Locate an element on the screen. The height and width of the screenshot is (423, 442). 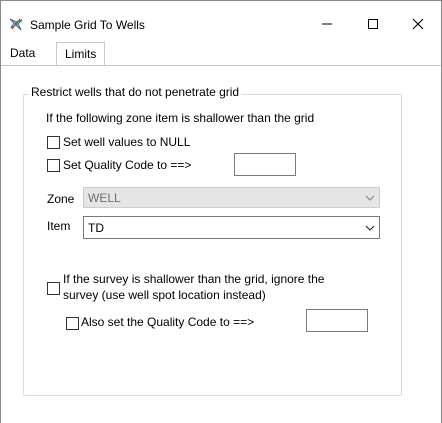
null-checkbox is located at coordinates (53, 142).